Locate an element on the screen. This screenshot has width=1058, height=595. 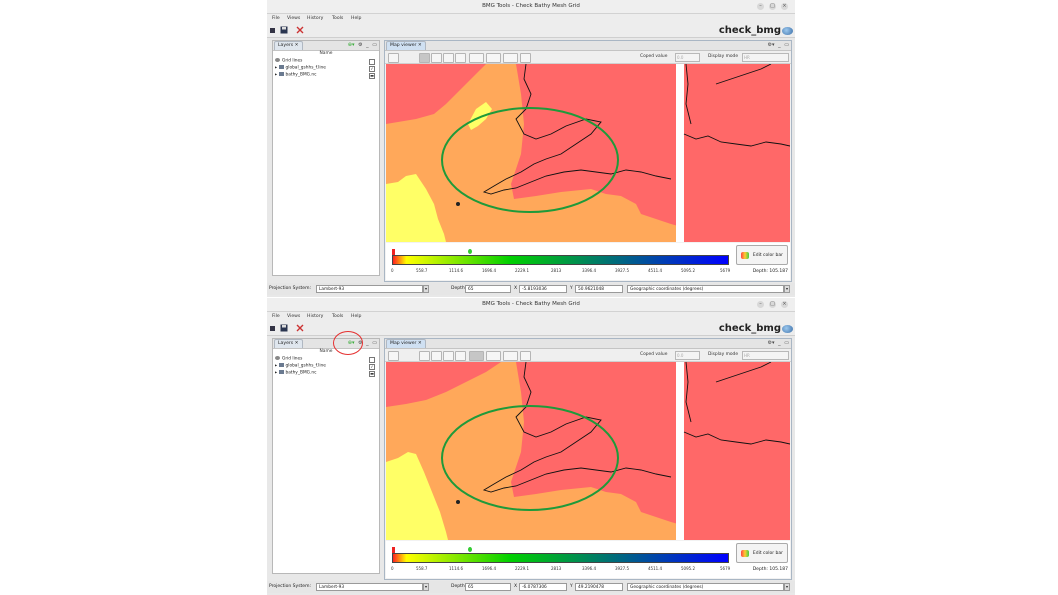
layers-panel-controls: ⊕▾ ⚙ _ ▭ is located at coordinates (361, 45).